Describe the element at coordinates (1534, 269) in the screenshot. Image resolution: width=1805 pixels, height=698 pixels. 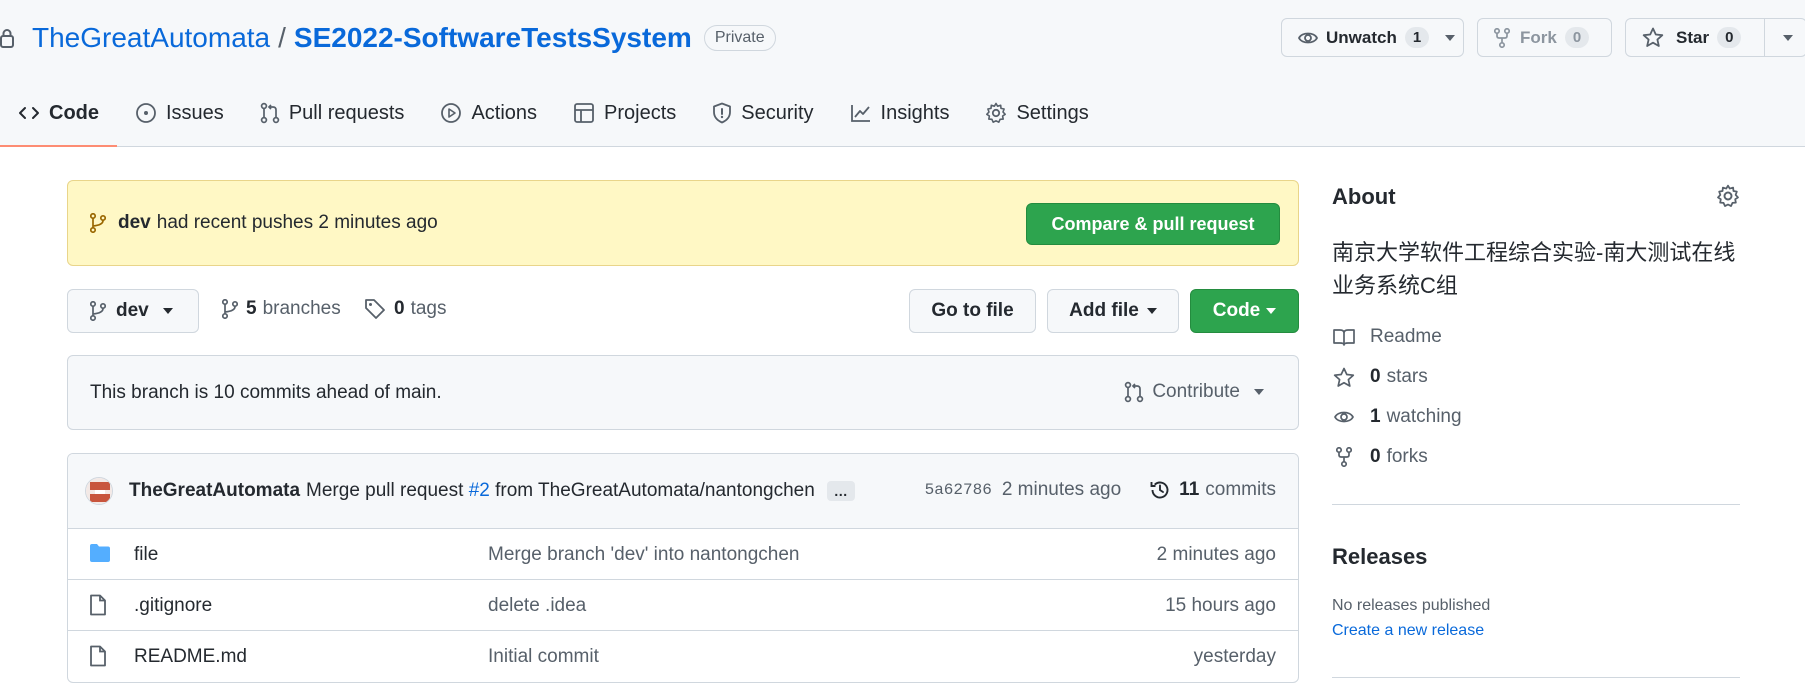
I see `repo-description: 南京大学软件工程综合实验-南大测试在线业务系统C组` at that location.